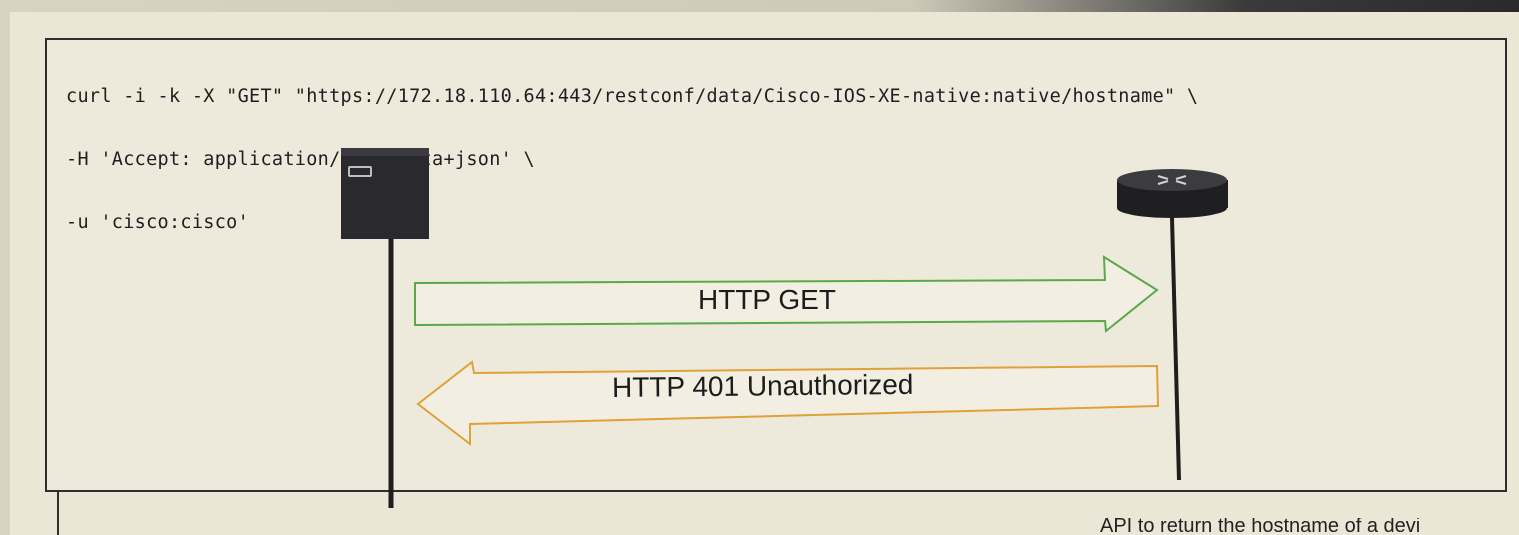 The height and width of the screenshot is (535, 1519). What do you see at coordinates (1172, 193) in the screenshot?
I see `router-icon` at bounding box center [1172, 193].